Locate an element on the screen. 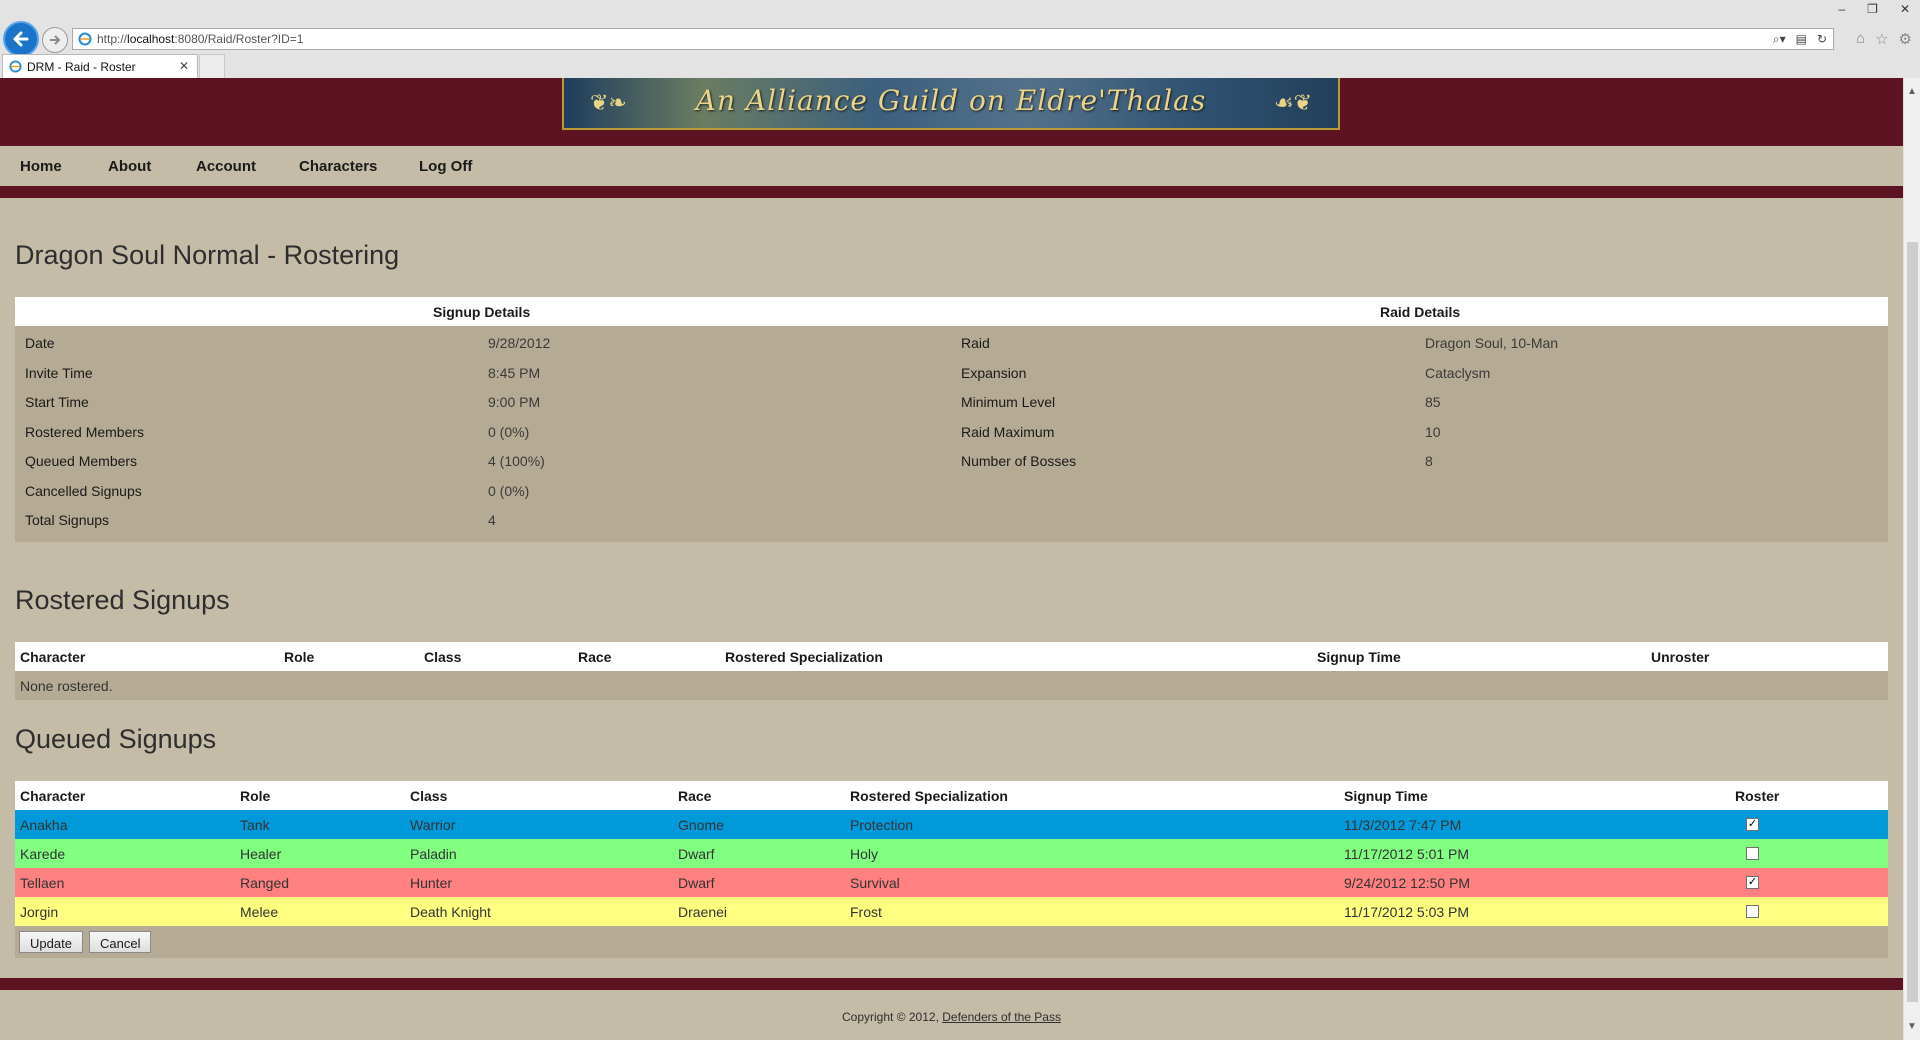 This screenshot has width=1920, height=1040. cell-character: Anakha is located at coordinates (44, 825).